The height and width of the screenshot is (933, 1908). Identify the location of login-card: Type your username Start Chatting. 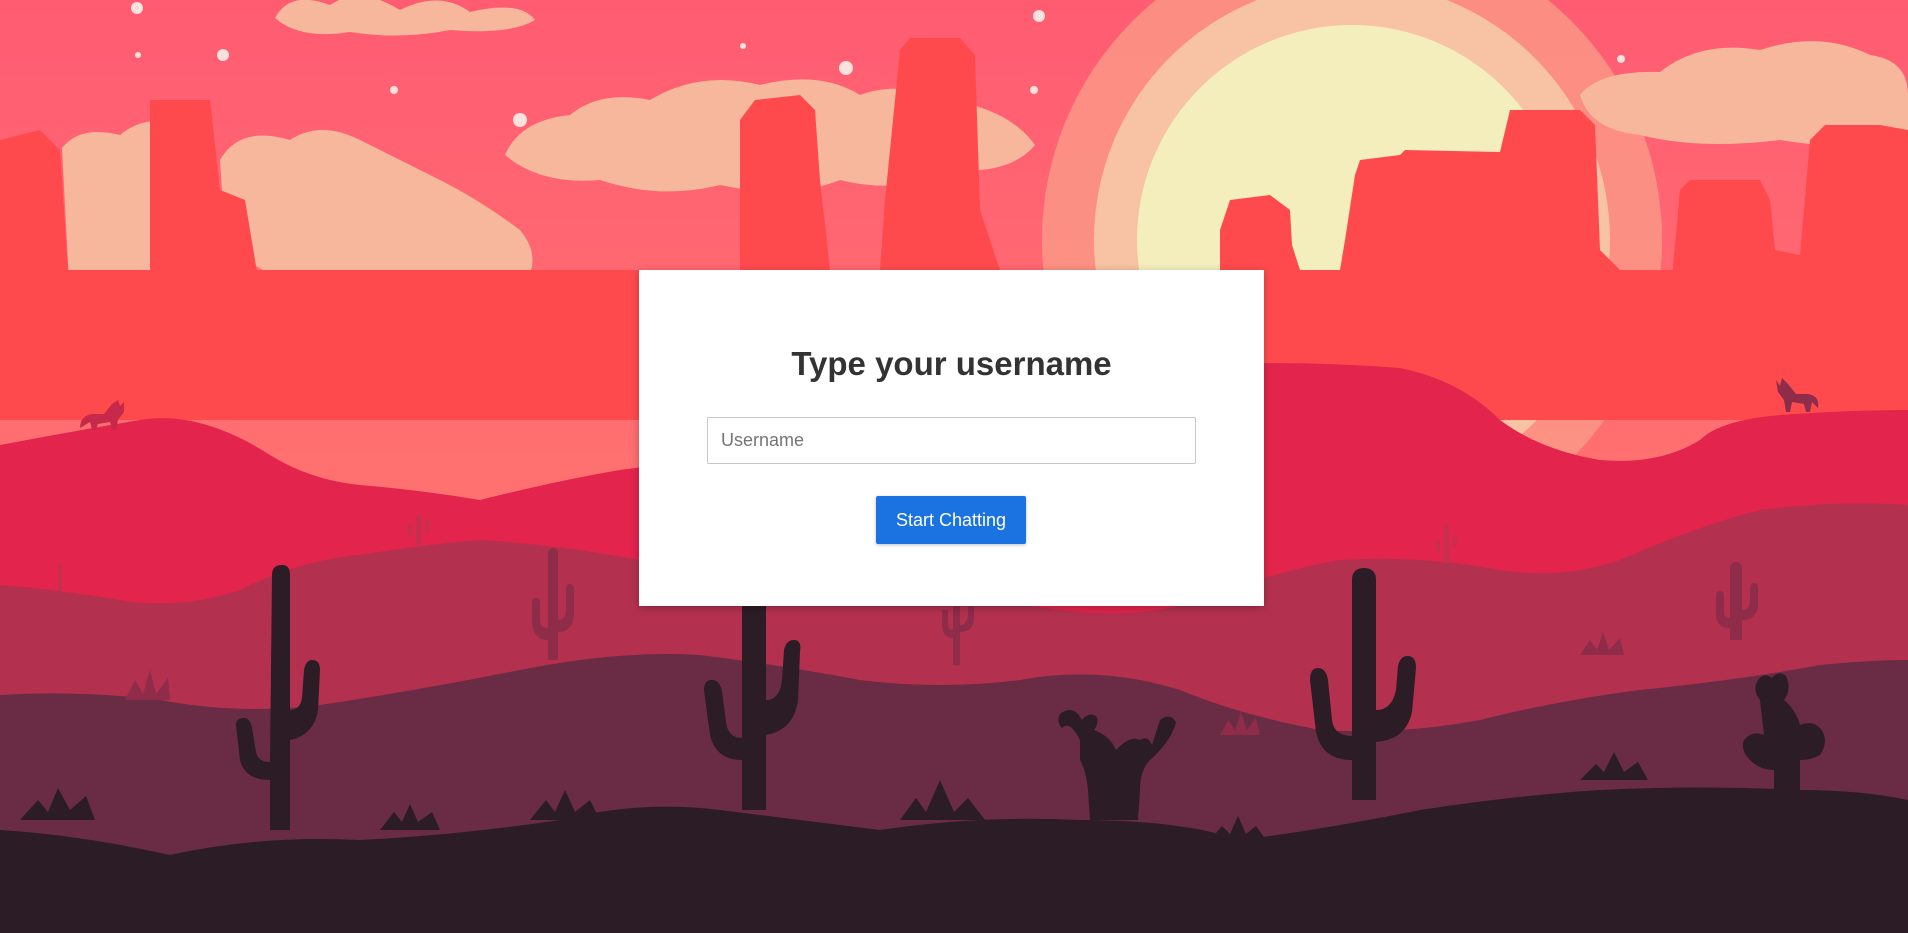
(951, 438).